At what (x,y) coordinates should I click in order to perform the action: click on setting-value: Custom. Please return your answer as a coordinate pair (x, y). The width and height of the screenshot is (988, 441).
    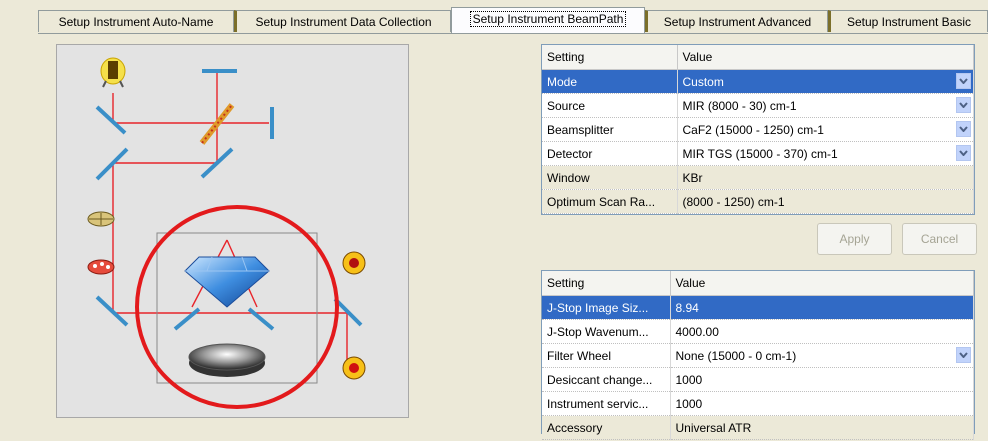
    Looking at the image, I should click on (825, 81).